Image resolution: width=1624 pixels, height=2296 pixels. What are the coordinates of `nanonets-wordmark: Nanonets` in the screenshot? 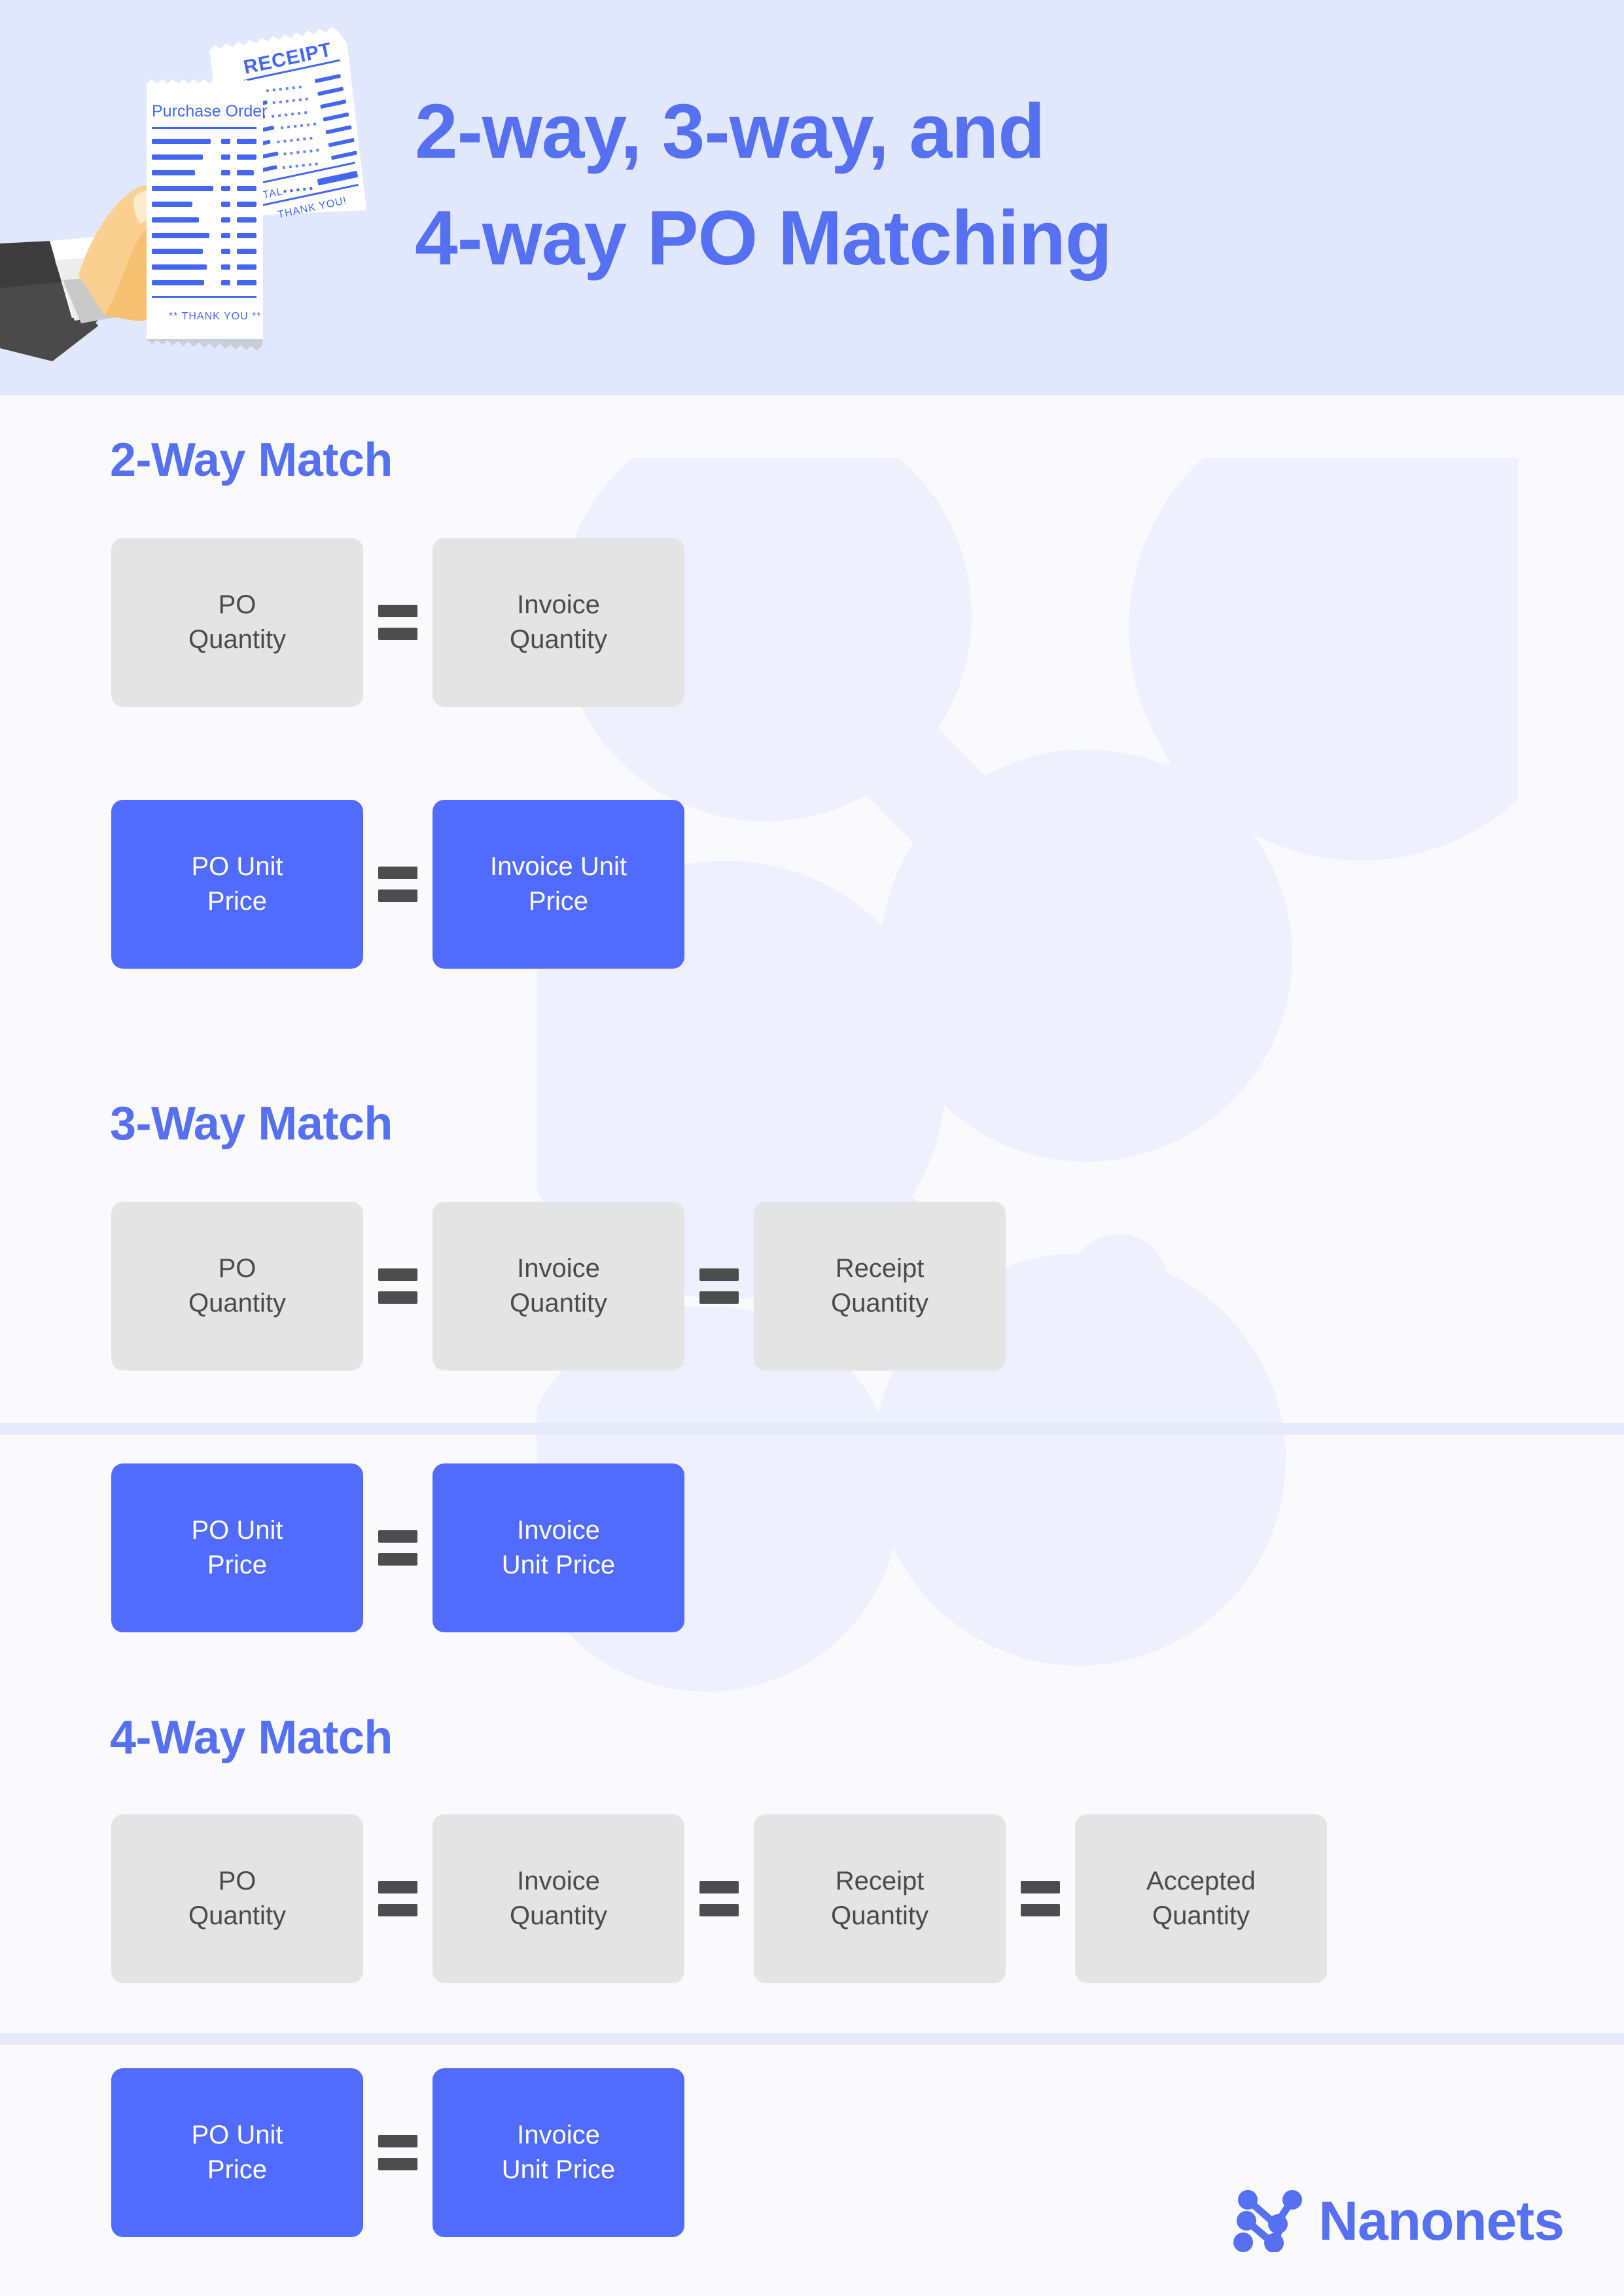 It's located at (1441, 2220).